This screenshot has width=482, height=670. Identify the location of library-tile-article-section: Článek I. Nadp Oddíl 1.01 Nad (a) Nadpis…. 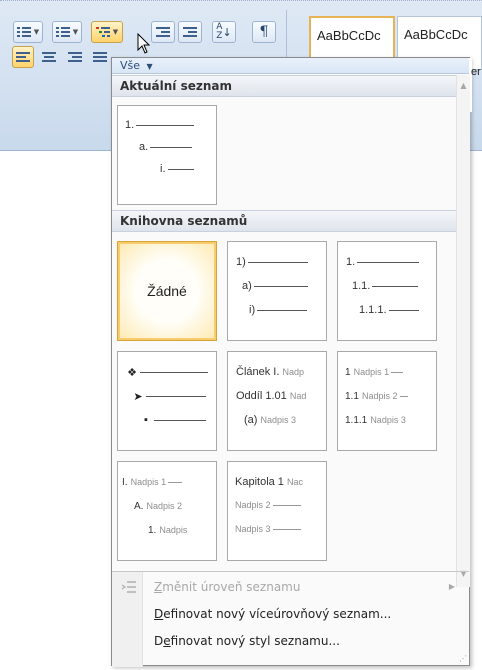
(277, 401).